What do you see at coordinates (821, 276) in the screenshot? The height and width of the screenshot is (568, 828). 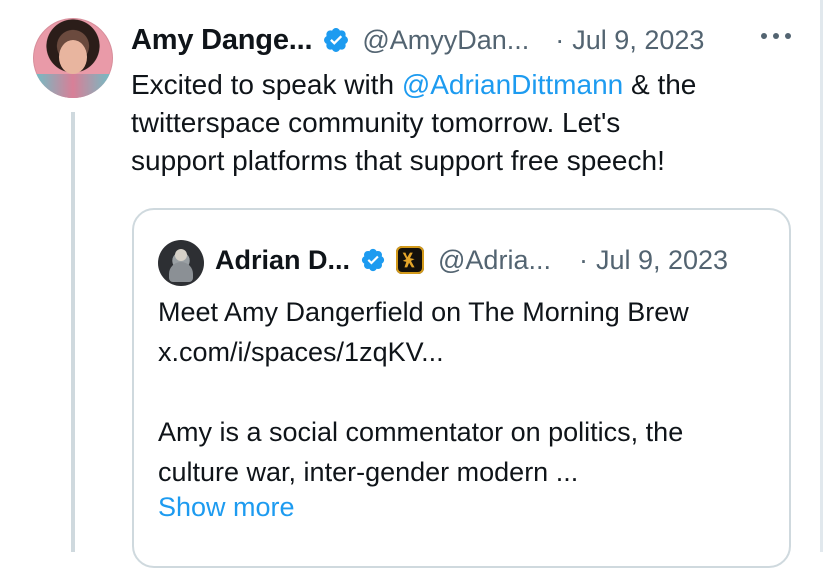 I see `right-divider` at bounding box center [821, 276].